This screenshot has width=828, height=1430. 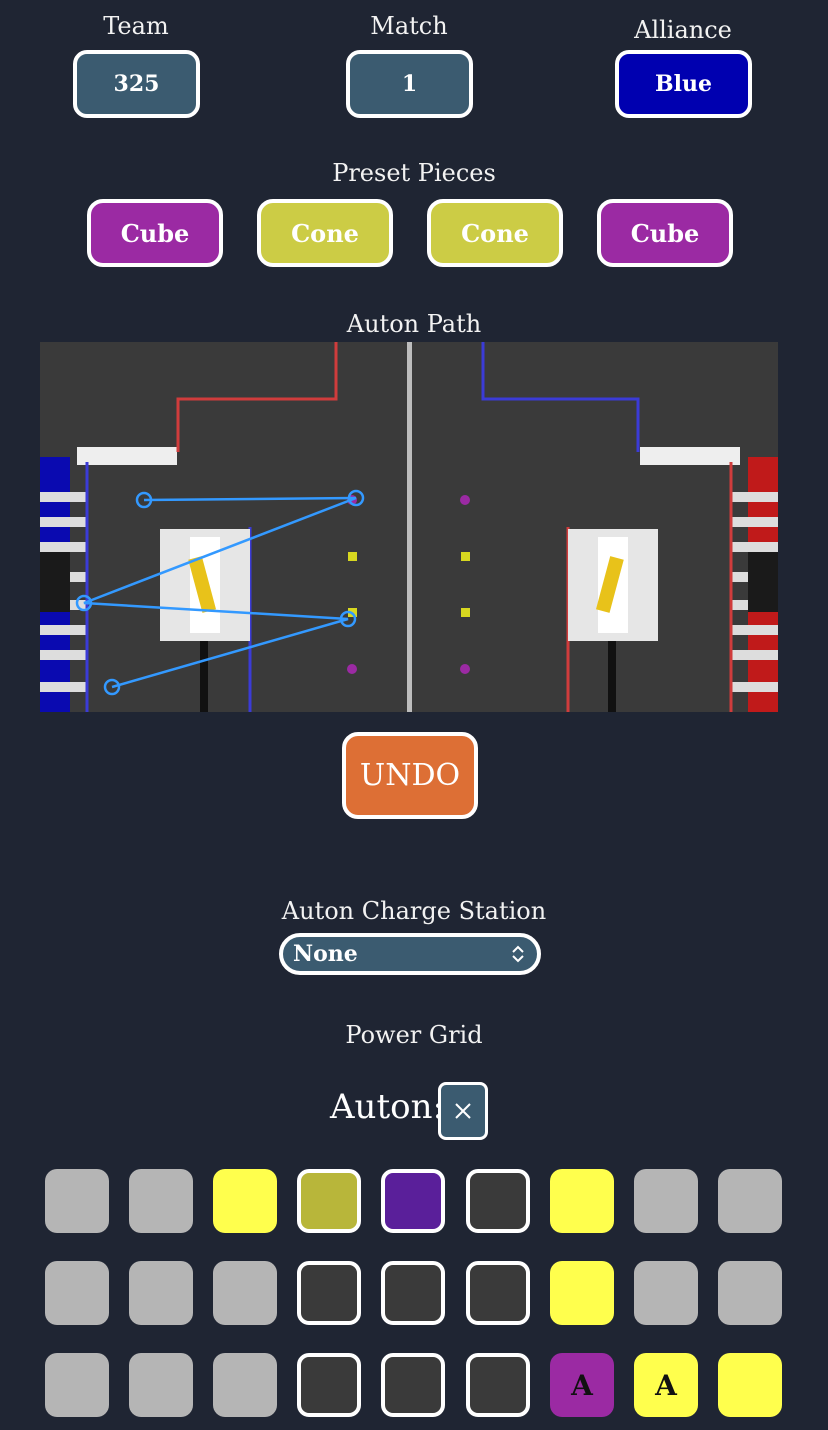 I want to click on blue-charge-post, so click(x=204, y=676).